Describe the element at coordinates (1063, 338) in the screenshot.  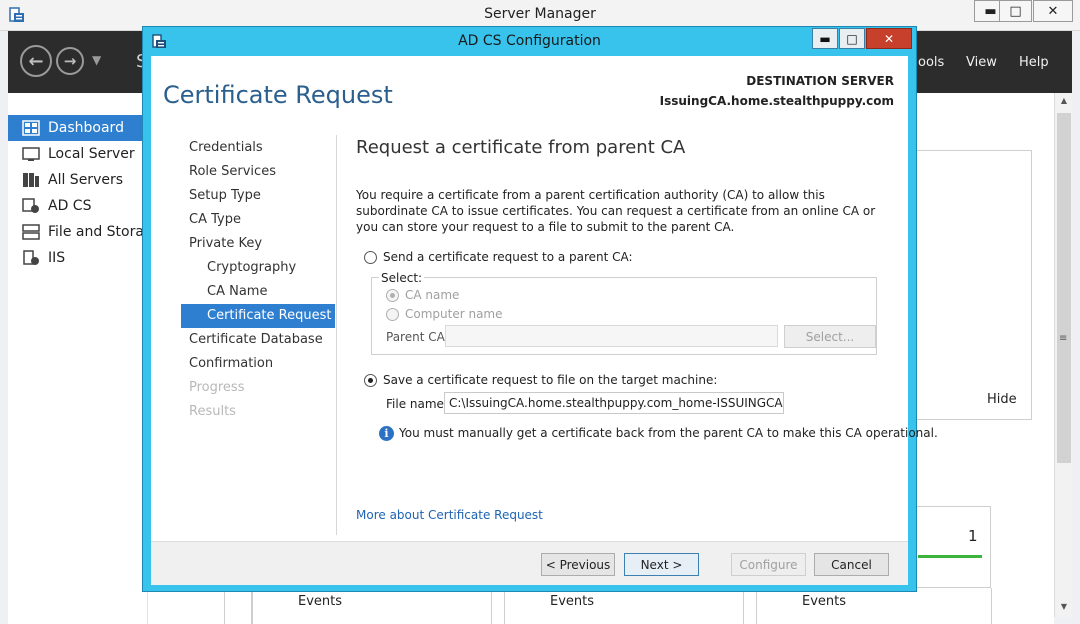
I see `scroll-grip-icon: ≡` at that location.